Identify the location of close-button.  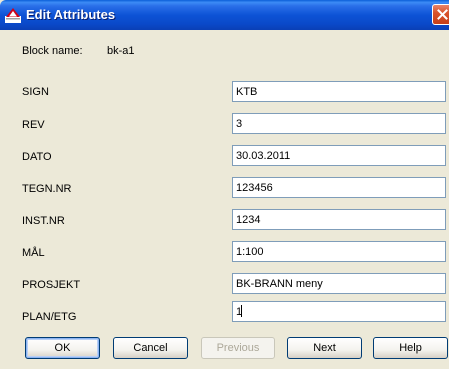
(440, 14).